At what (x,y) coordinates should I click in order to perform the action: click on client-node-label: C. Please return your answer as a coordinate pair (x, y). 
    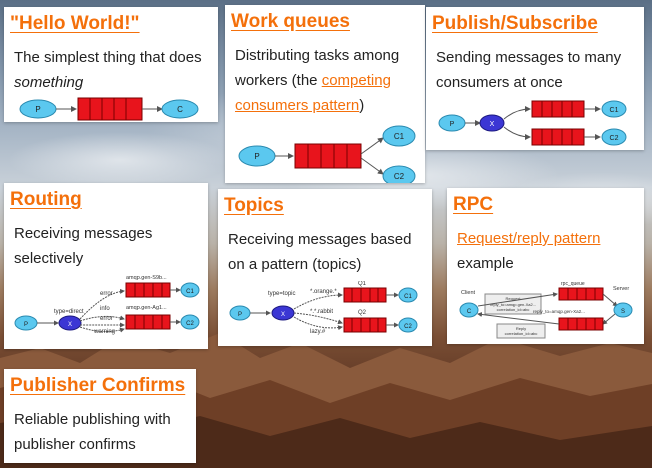
    Looking at the image, I should click on (469, 312).